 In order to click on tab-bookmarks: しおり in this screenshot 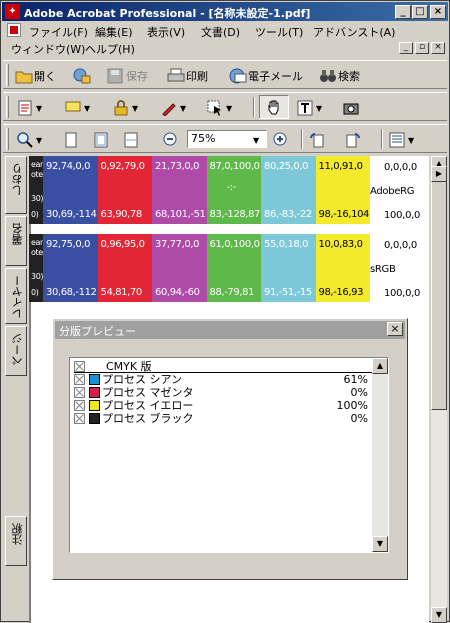, I will do `click(16, 185)`.